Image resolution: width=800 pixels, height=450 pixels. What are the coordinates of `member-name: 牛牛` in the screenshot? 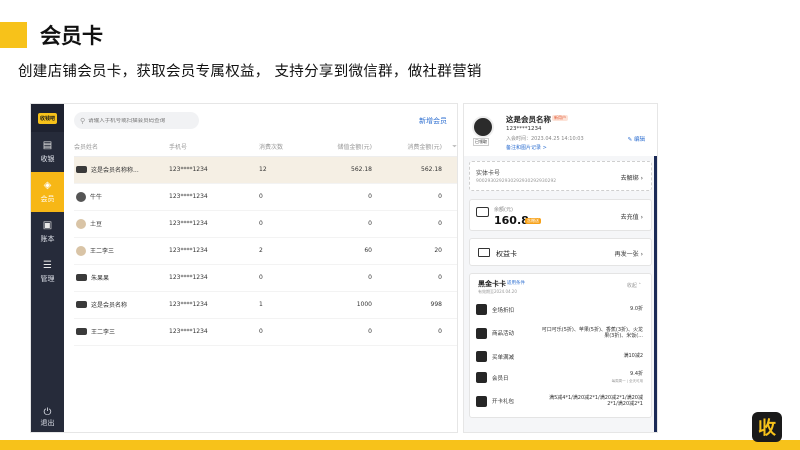 It's located at (96, 197).